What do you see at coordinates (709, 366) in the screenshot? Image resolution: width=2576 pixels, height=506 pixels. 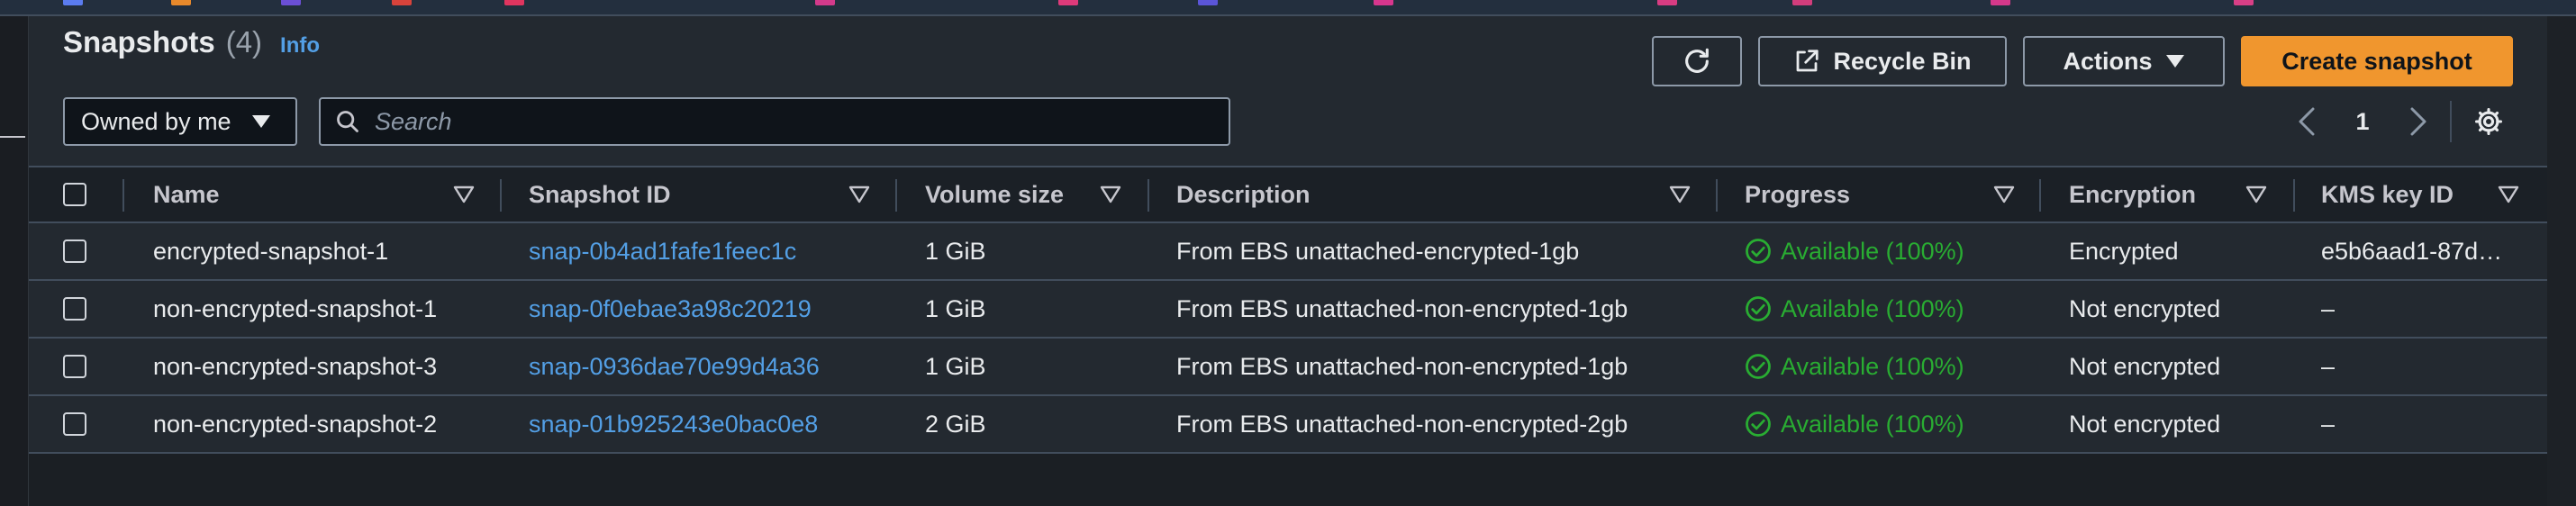 I see `snapshot-id-link: snap-0936dae70e99d4a36` at bounding box center [709, 366].